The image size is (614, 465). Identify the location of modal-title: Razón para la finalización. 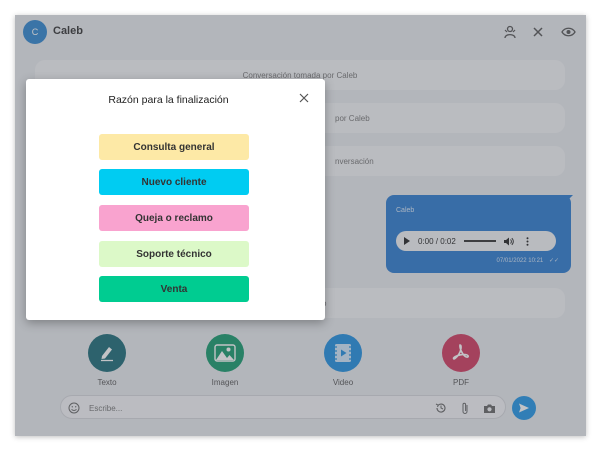
(168, 100).